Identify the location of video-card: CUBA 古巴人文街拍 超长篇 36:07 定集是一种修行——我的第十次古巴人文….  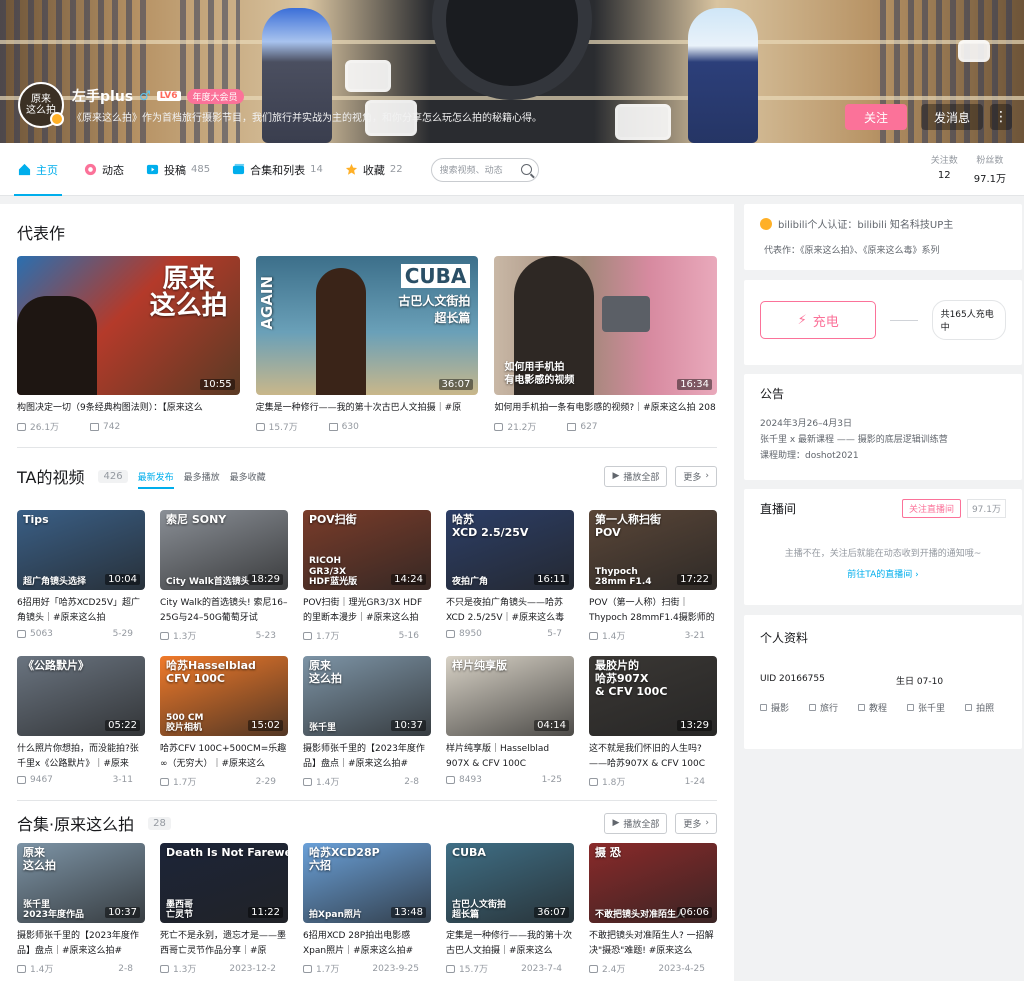
(510, 909).